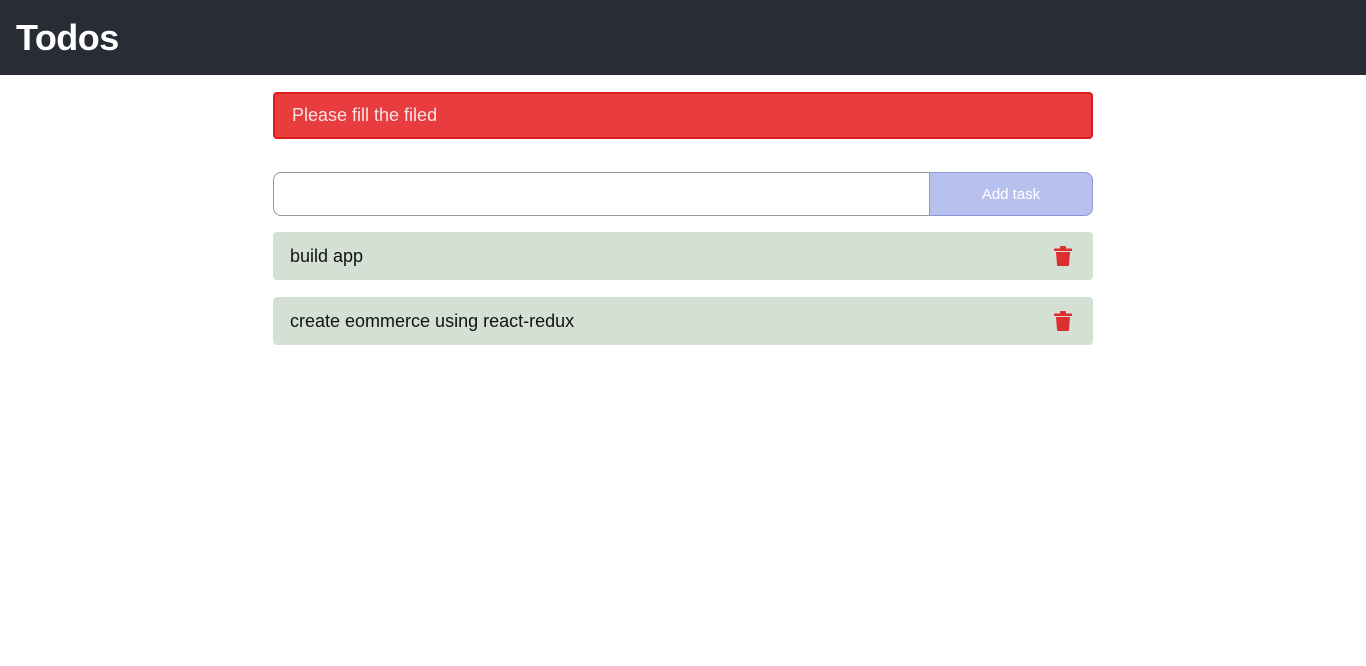 This screenshot has width=1366, height=666. Describe the element at coordinates (683, 115) in the screenshot. I see `error-alert: Please fill the filed` at that location.